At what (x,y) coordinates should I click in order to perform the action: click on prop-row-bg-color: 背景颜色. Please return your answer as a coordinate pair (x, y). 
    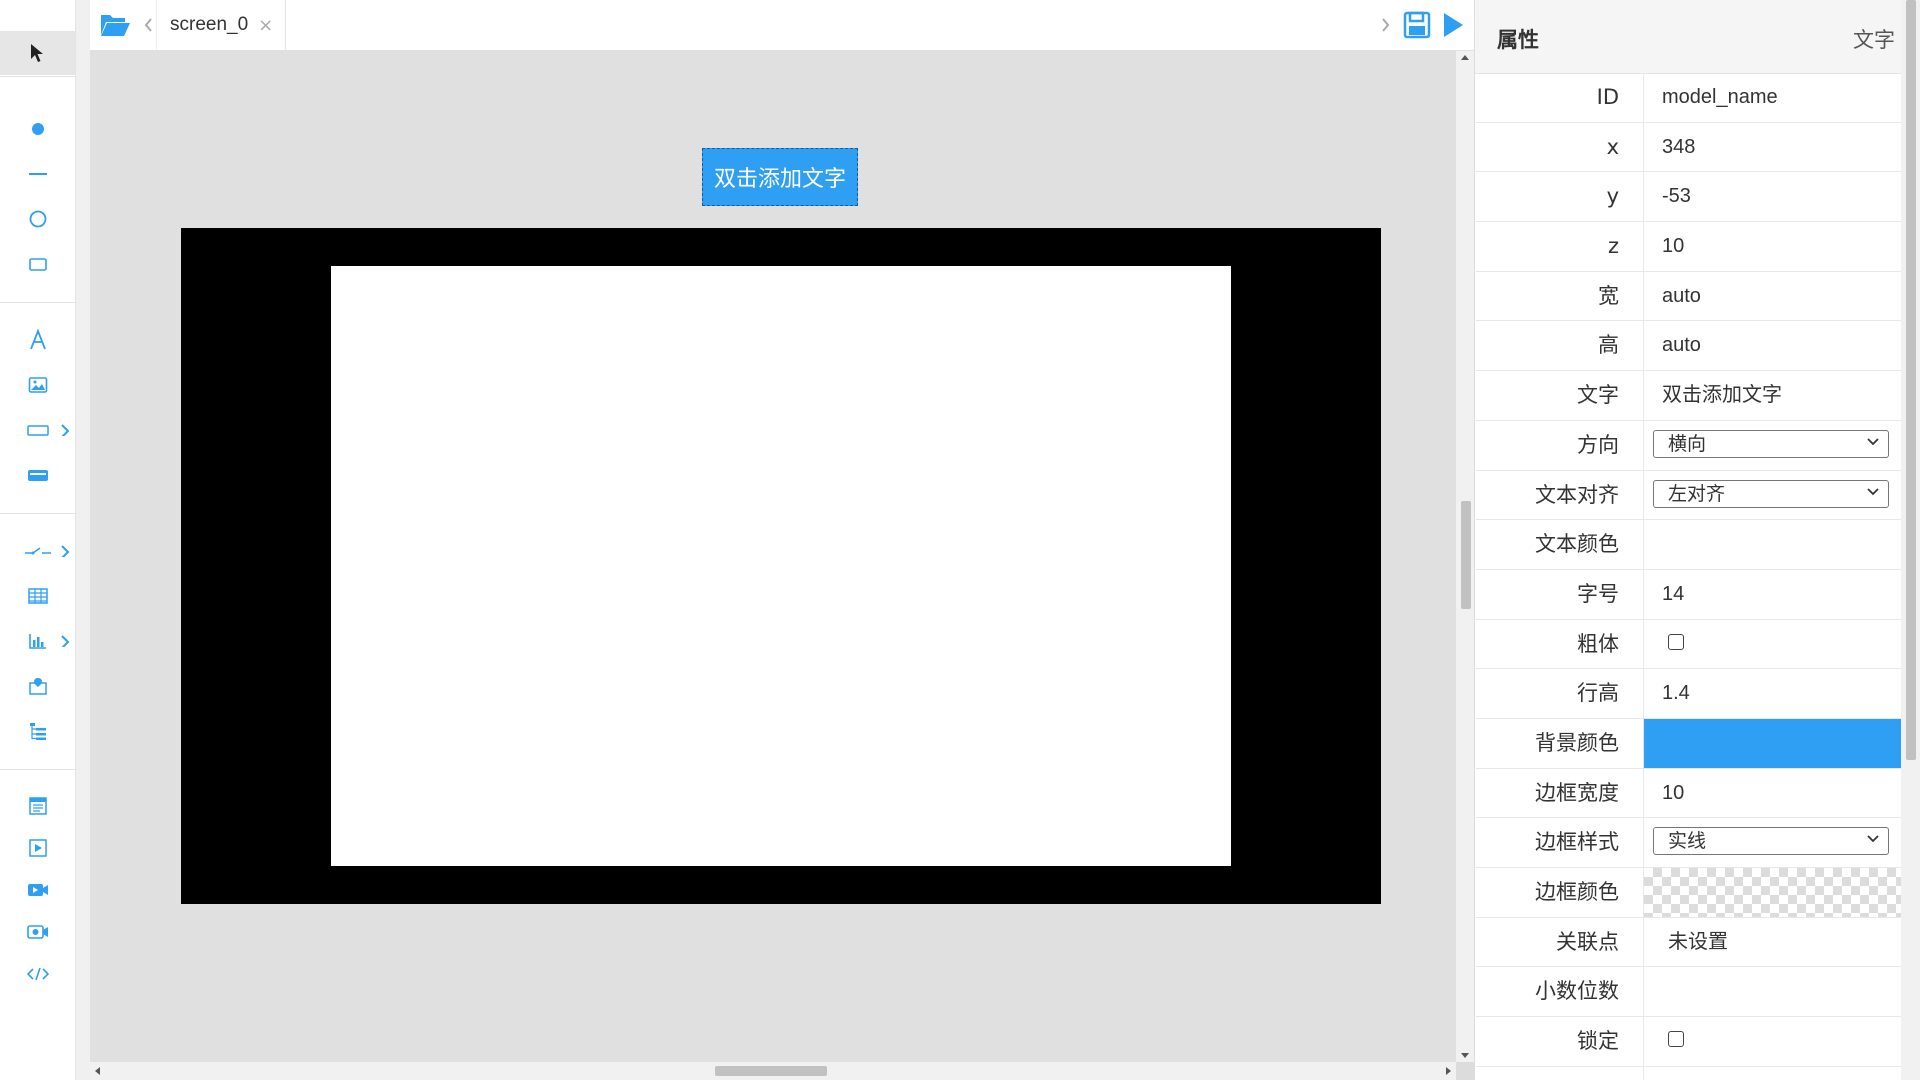
    Looking at the image, I should click on (1688, 743).